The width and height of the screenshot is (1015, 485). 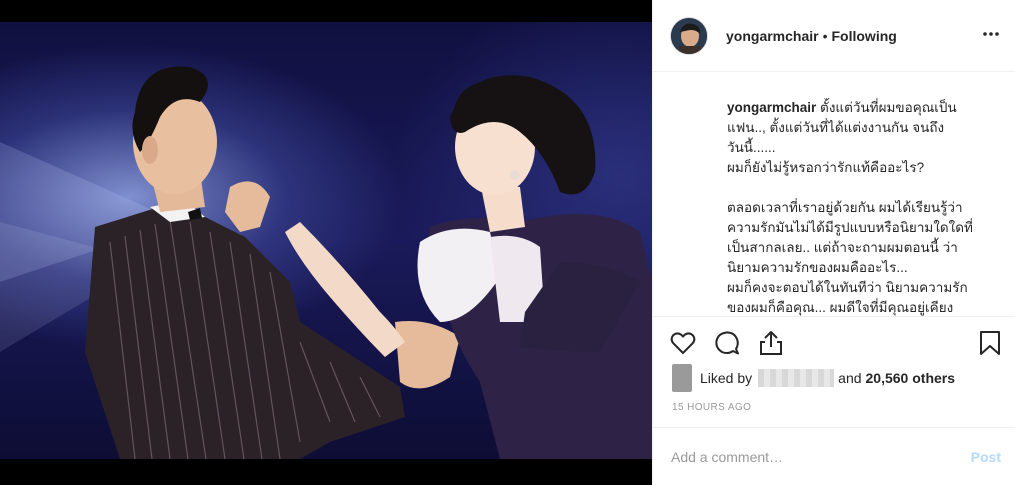 I want to click on caption-line: ตั้งแต่วันที่ผมขอคุณเป็น, so click(x=888, y=107).